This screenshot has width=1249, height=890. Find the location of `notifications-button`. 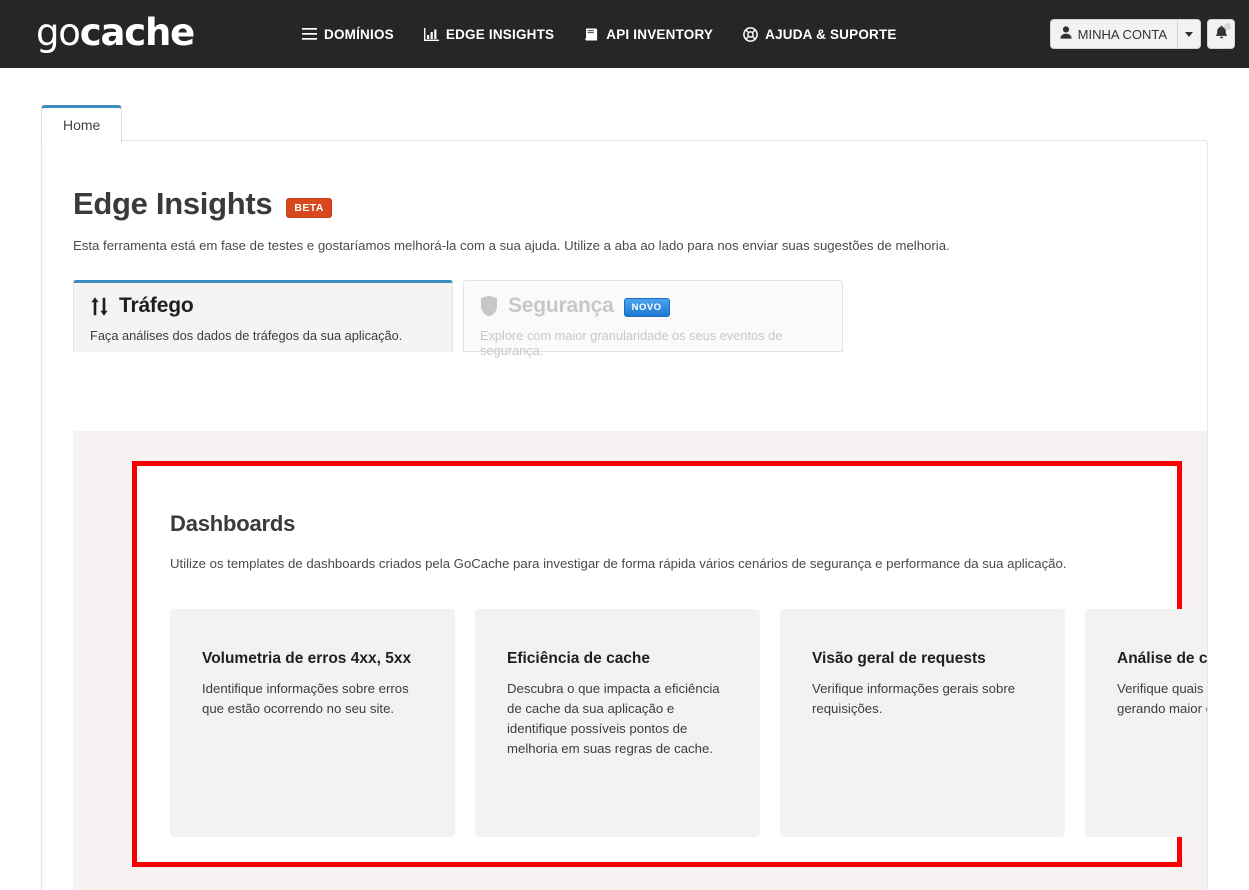

notifications-button is located at coordinates (1221, 34).